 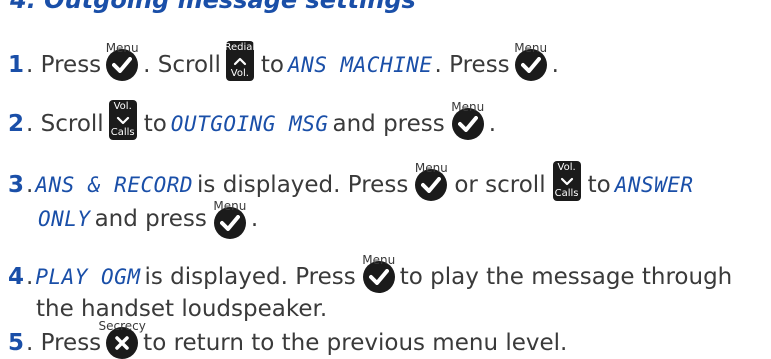 What do you see at coordinates (16, 65) in the screenshot?
I see `step-number: 1` at bounding box center [16, 65].